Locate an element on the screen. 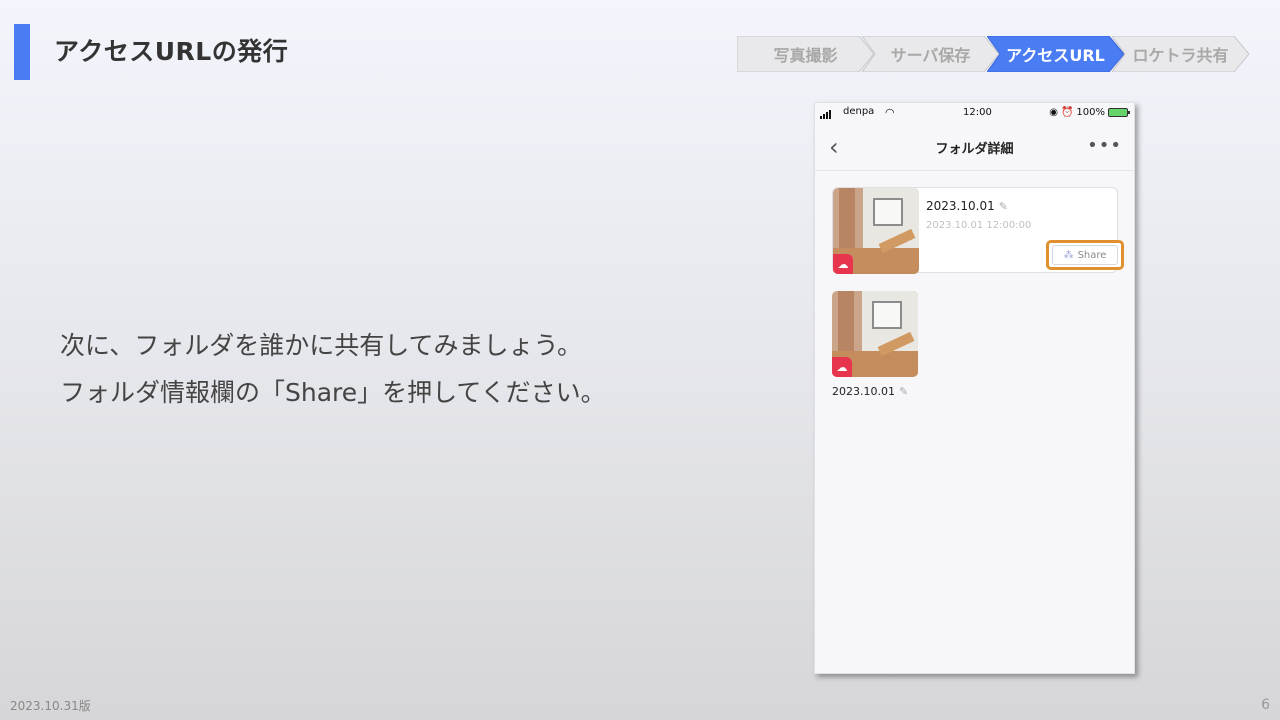  step-label: ロケトラ共有 is located at coordinates (1180, 55).